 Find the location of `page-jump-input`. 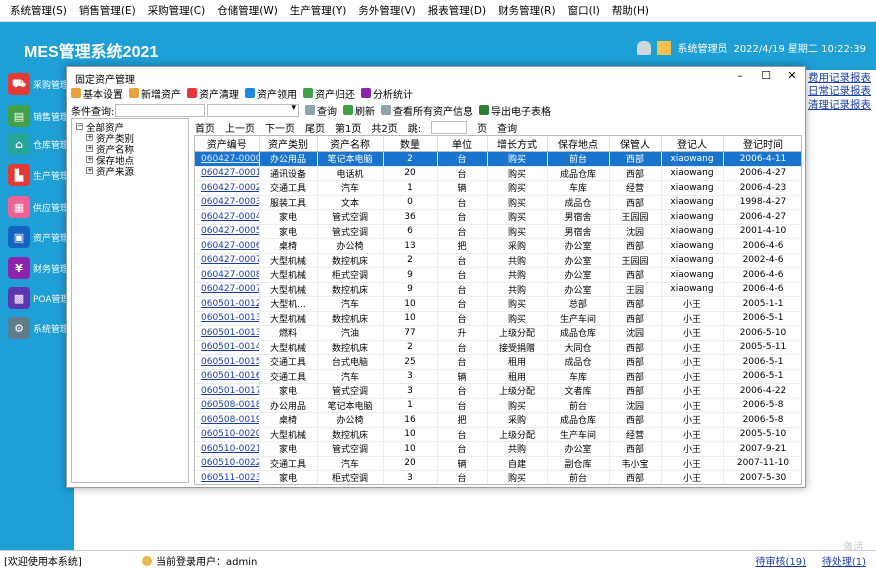

page-jump-input is located at coordinates (449, 127).